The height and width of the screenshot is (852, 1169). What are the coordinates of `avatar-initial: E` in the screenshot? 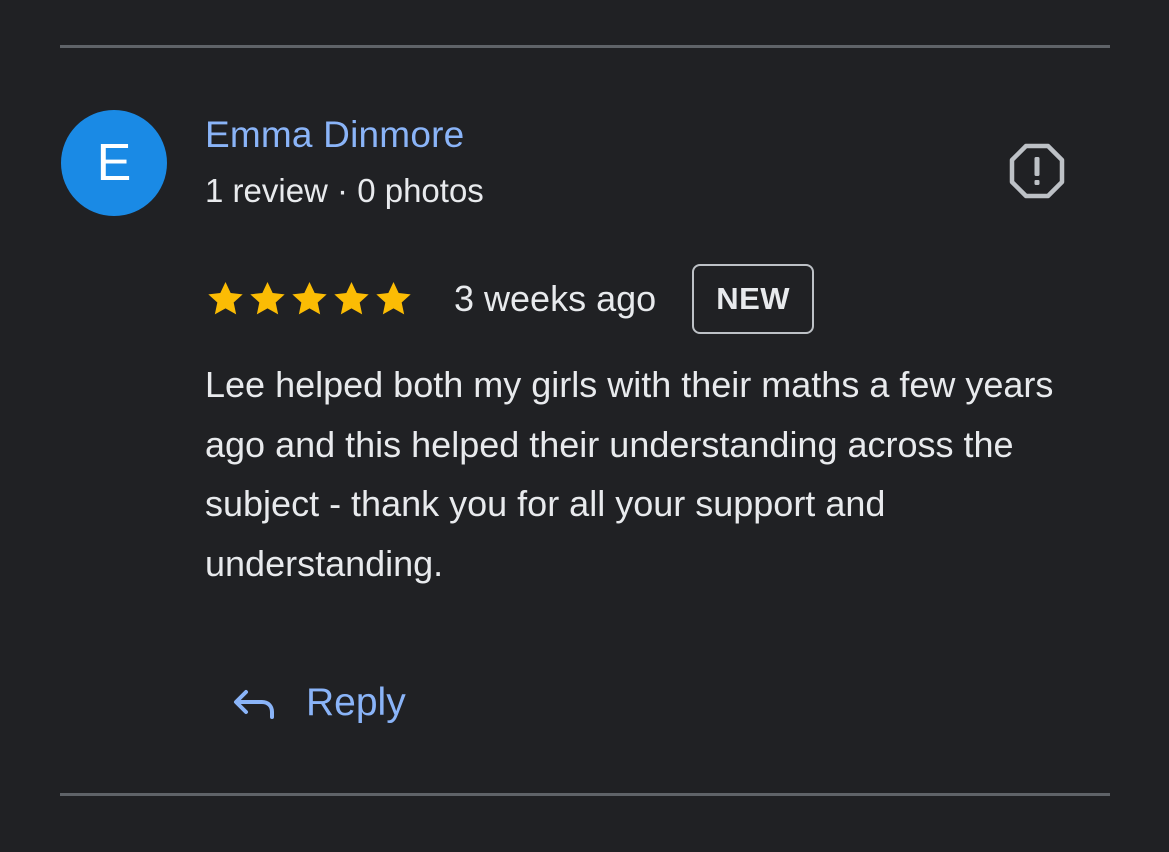 It's located at (114, 163).